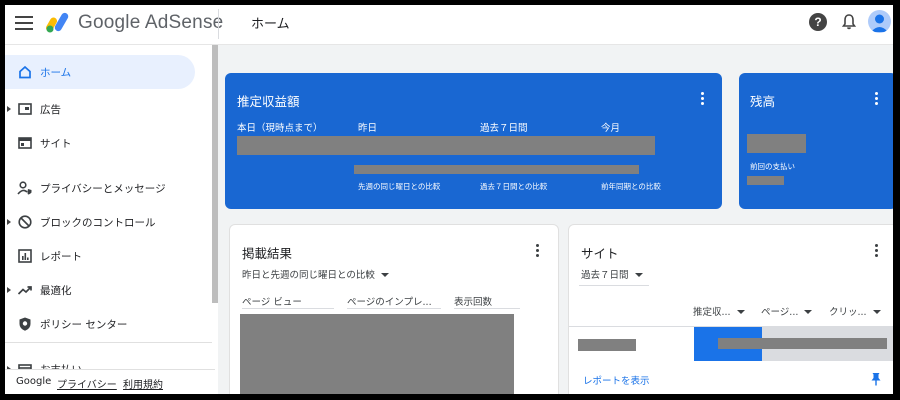 This screenshot has height=400, width=900. Describe the element at coordinates (56, 290) in the screenshot. I see `sidebar-item-label: 最適化` at that location.